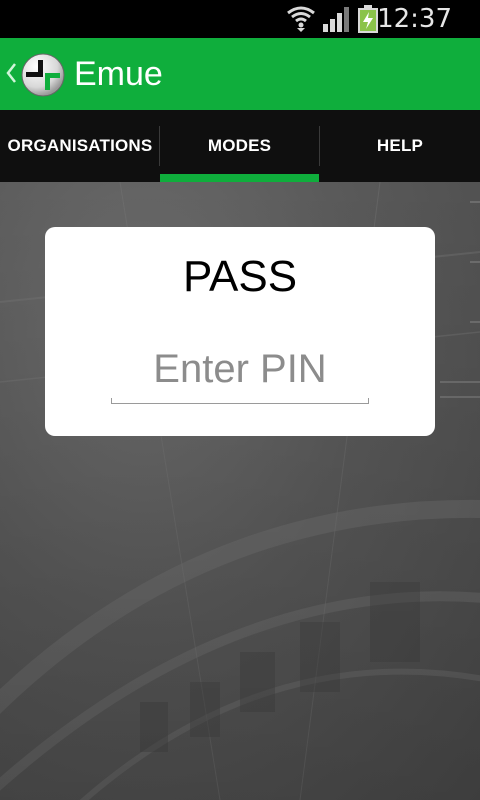 This screenshot has width=480, height=800. Describe the element at coordinates (240, 74) in the screenshot. I see `action-bar: Emue` at that location.